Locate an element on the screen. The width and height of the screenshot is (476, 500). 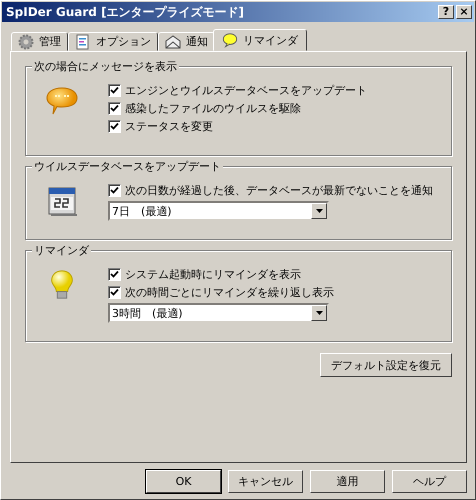
help-button: ? is located at coordinates (446, 12).